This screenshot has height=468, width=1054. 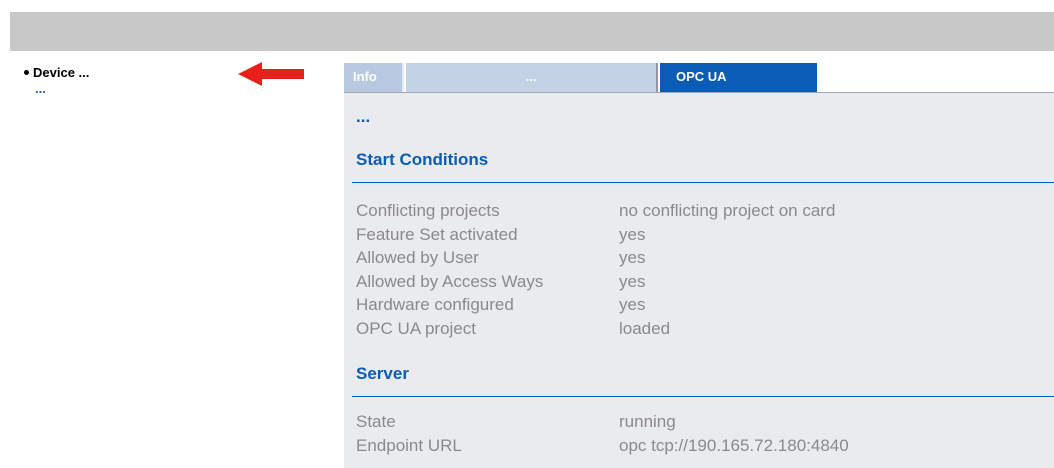 What do you see at coordinates (374, 77) in the screenshot?
I see `tab-info: Info` at bounding box center [374, 77].